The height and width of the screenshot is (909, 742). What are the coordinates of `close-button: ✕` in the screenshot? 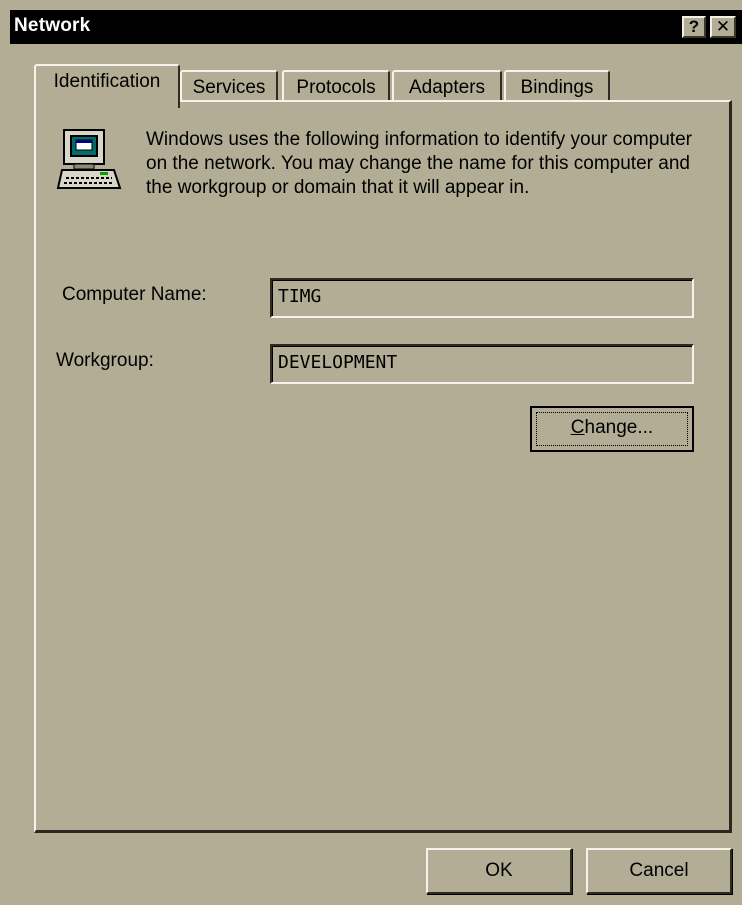 It's located at (723, 27).